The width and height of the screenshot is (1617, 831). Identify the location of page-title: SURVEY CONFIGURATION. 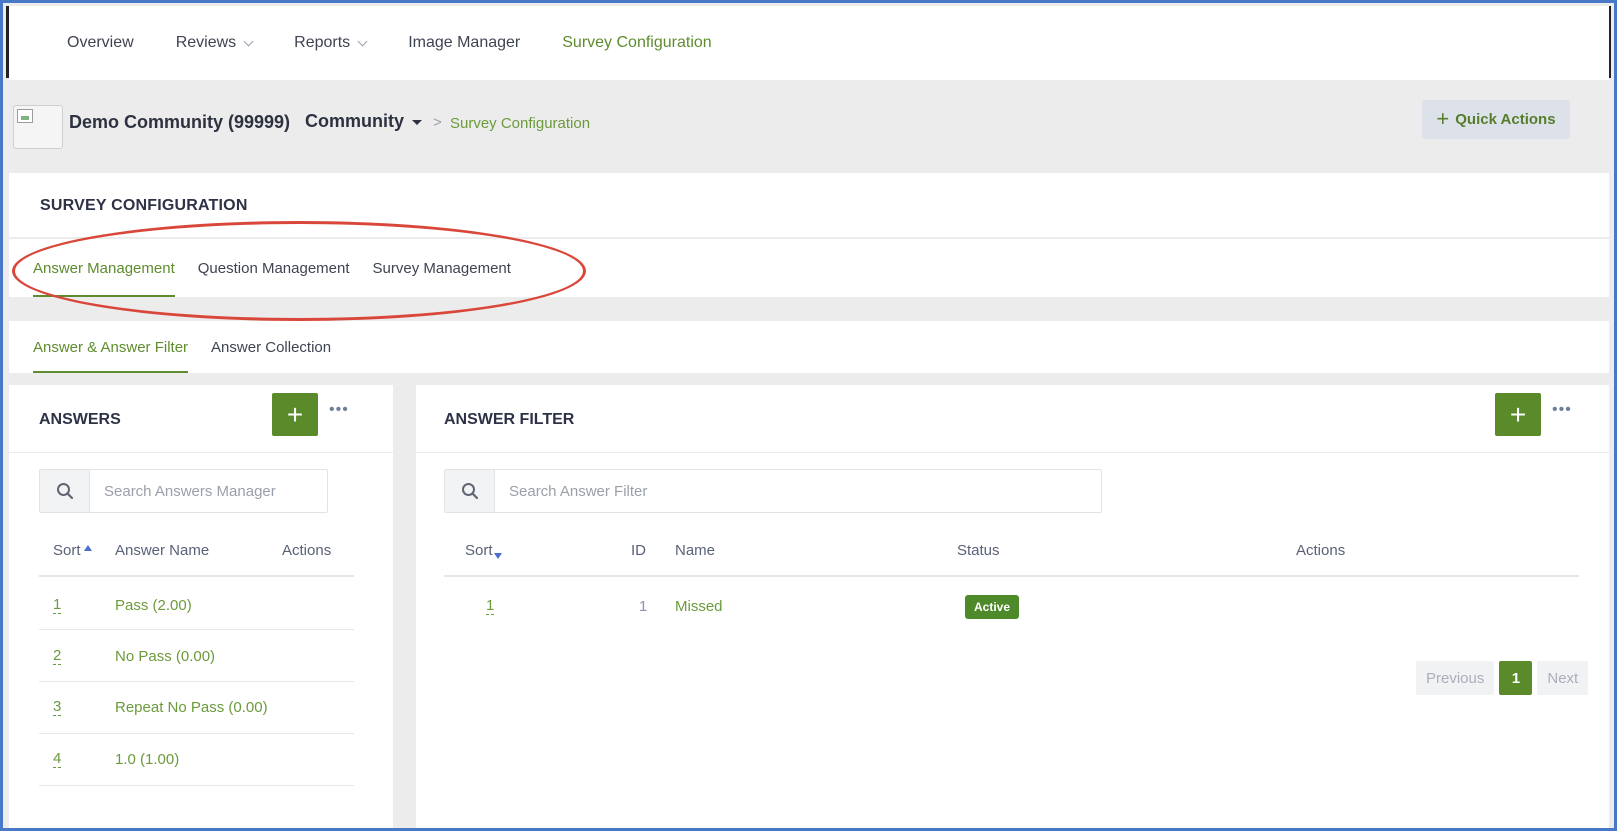
(144, 205).